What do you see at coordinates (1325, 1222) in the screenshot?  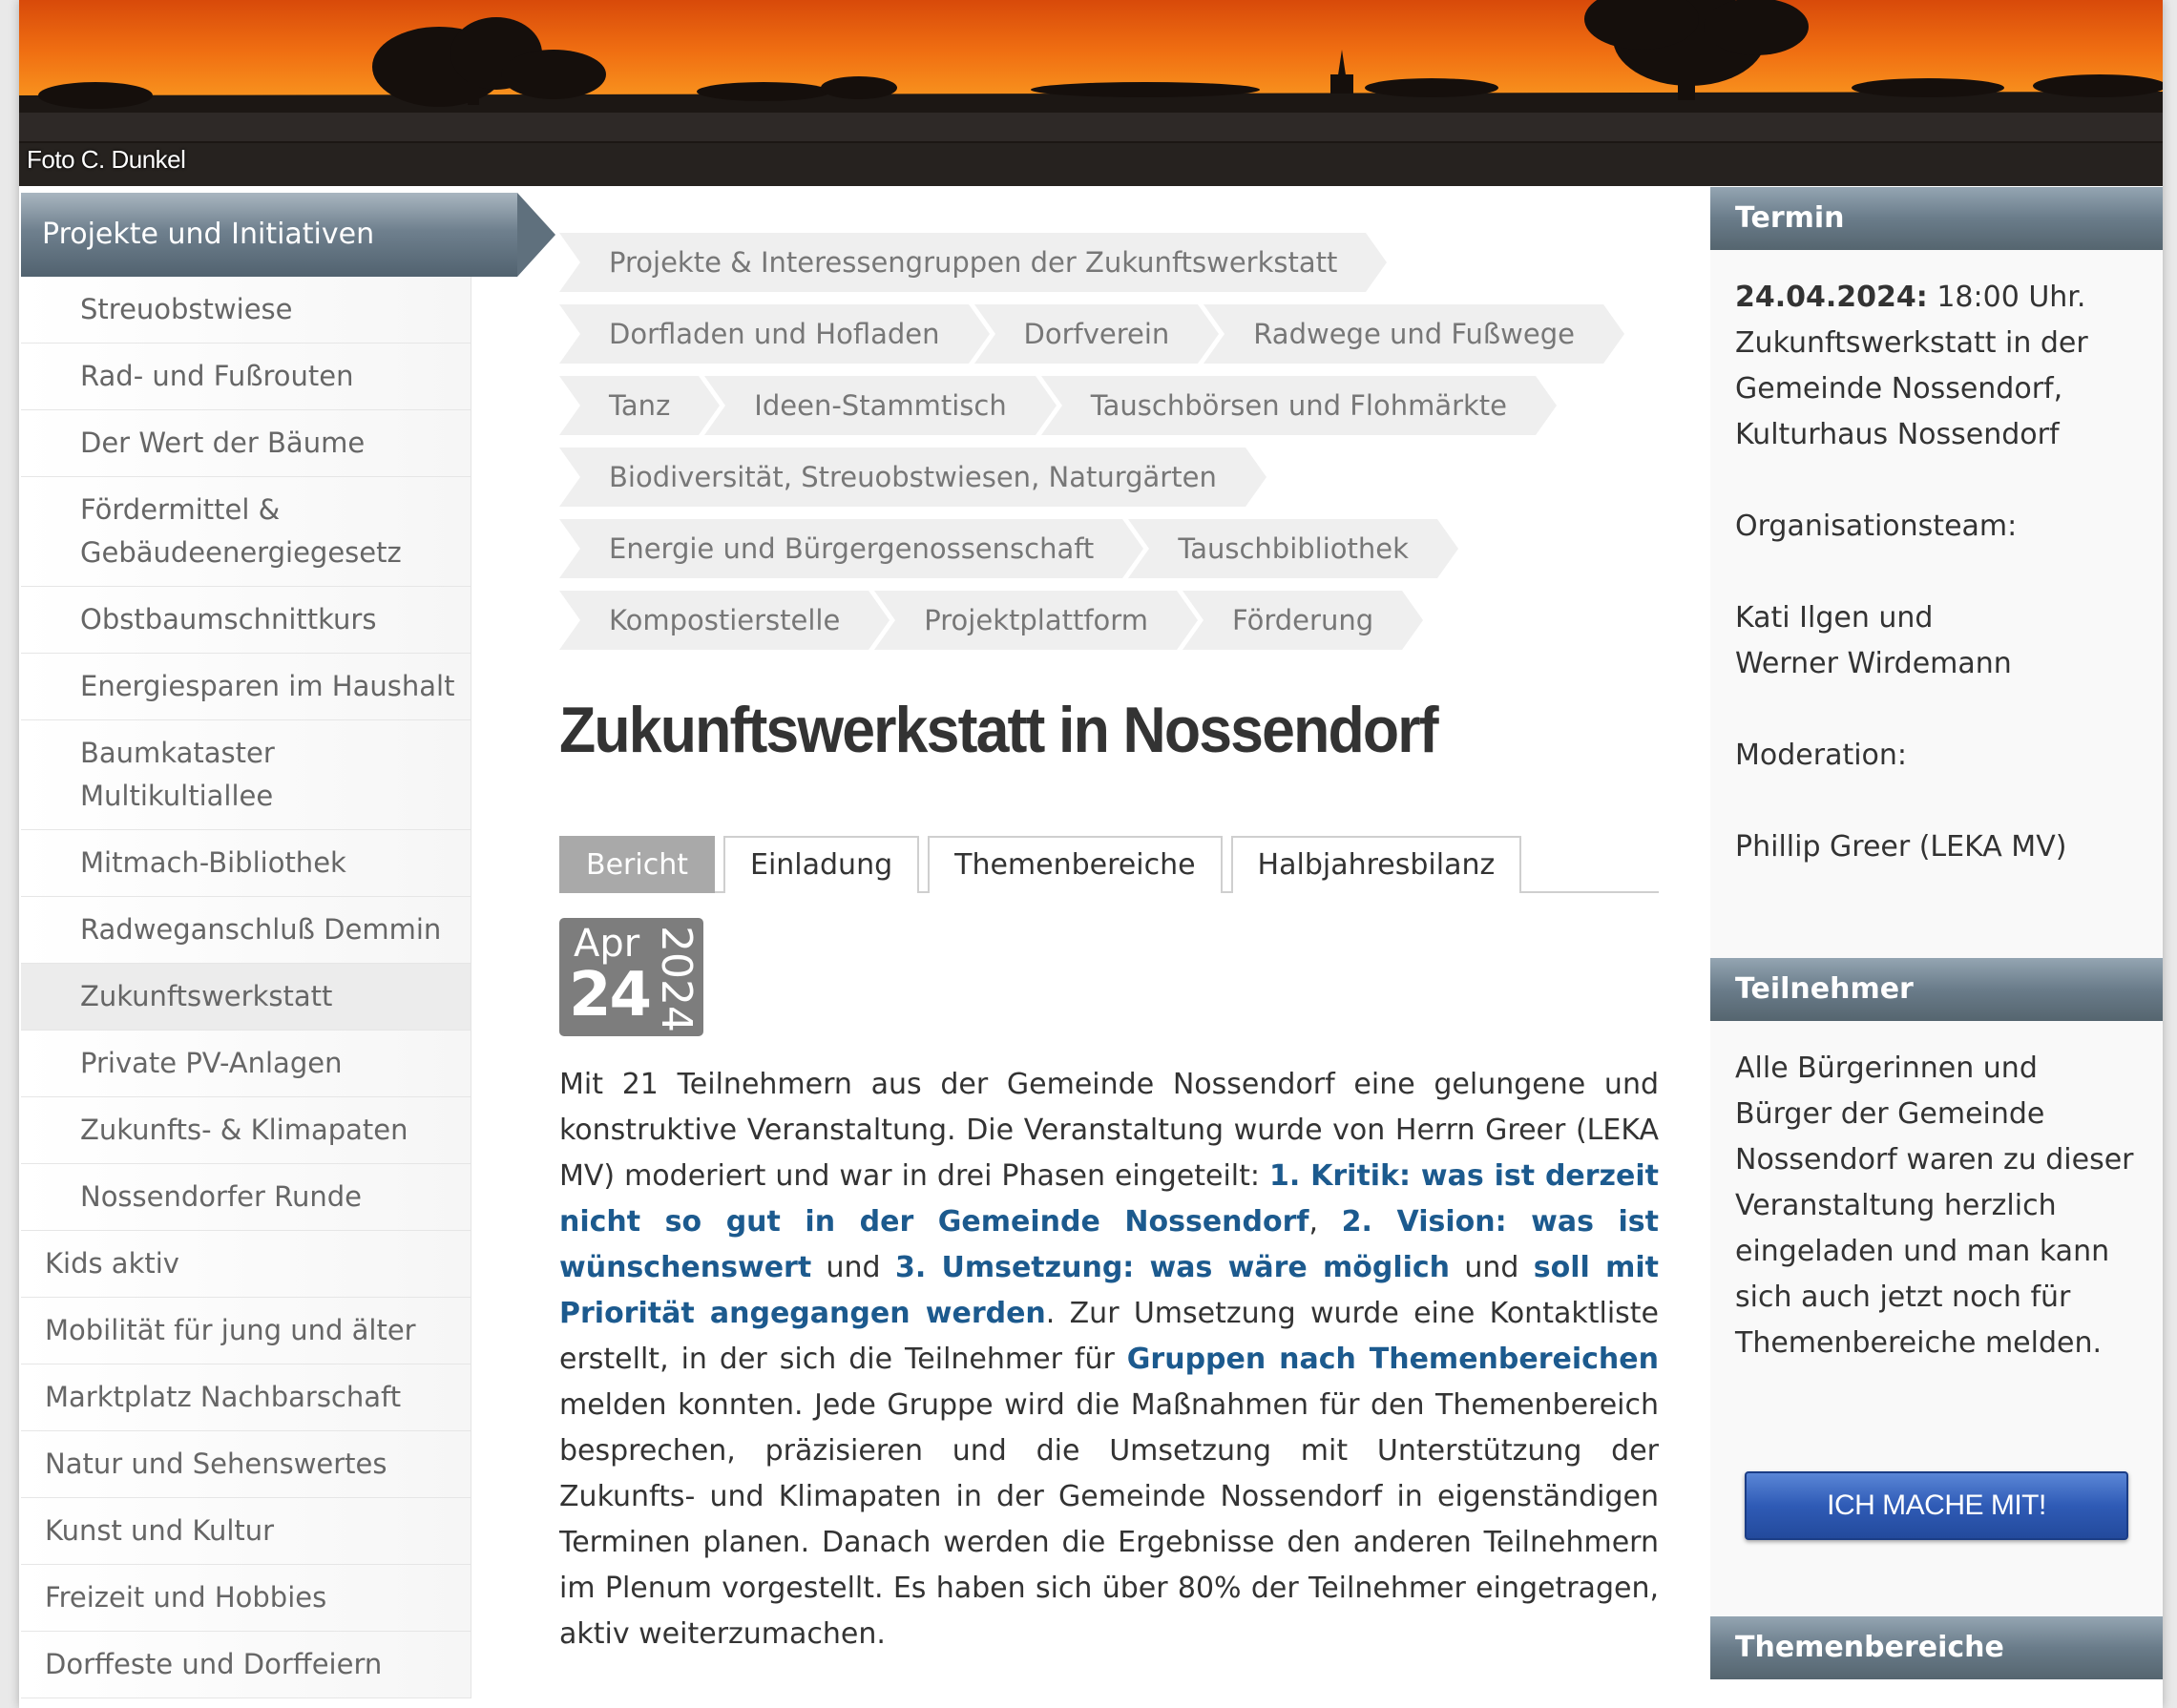 I see `article-text-part: ,` at bounding box center [1325, 1222].